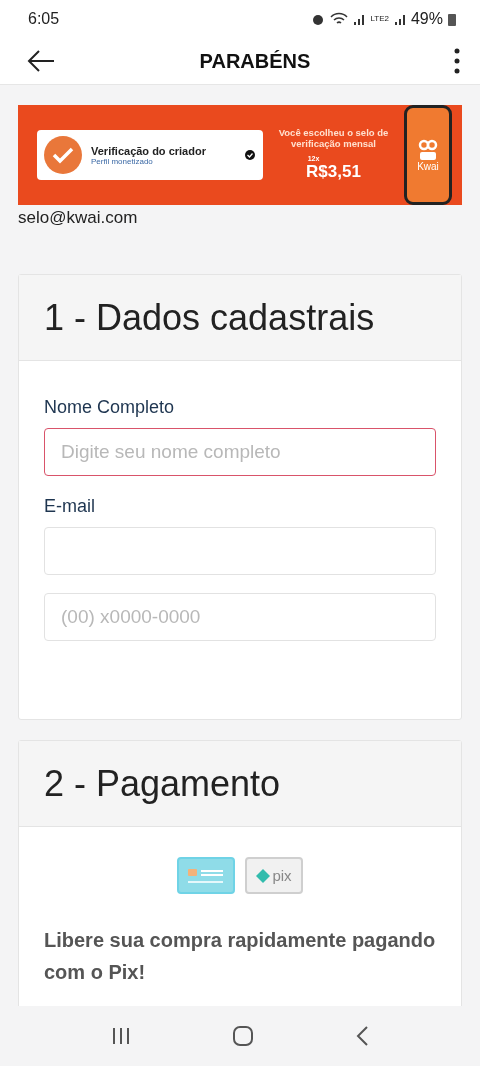  Describe the element at coordinates (44, 19) in the screenshot. I see `status-time: 6:05` at that location.